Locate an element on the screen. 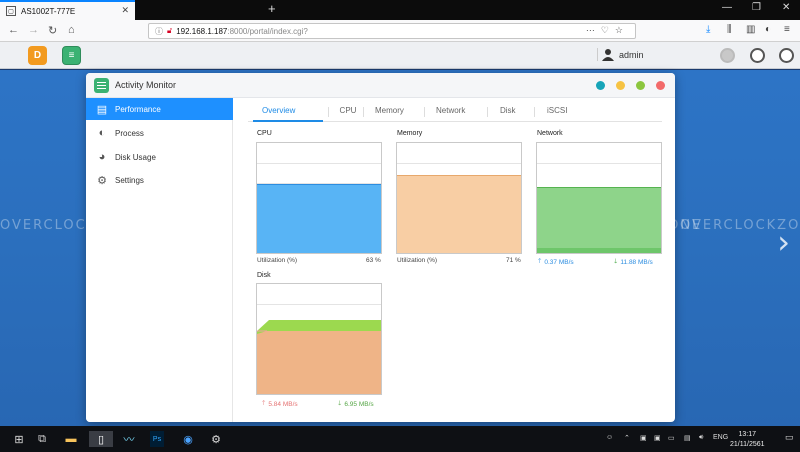 The image size is (800, 452). chevron-right-icon: › is located at coordinates (783, 242).